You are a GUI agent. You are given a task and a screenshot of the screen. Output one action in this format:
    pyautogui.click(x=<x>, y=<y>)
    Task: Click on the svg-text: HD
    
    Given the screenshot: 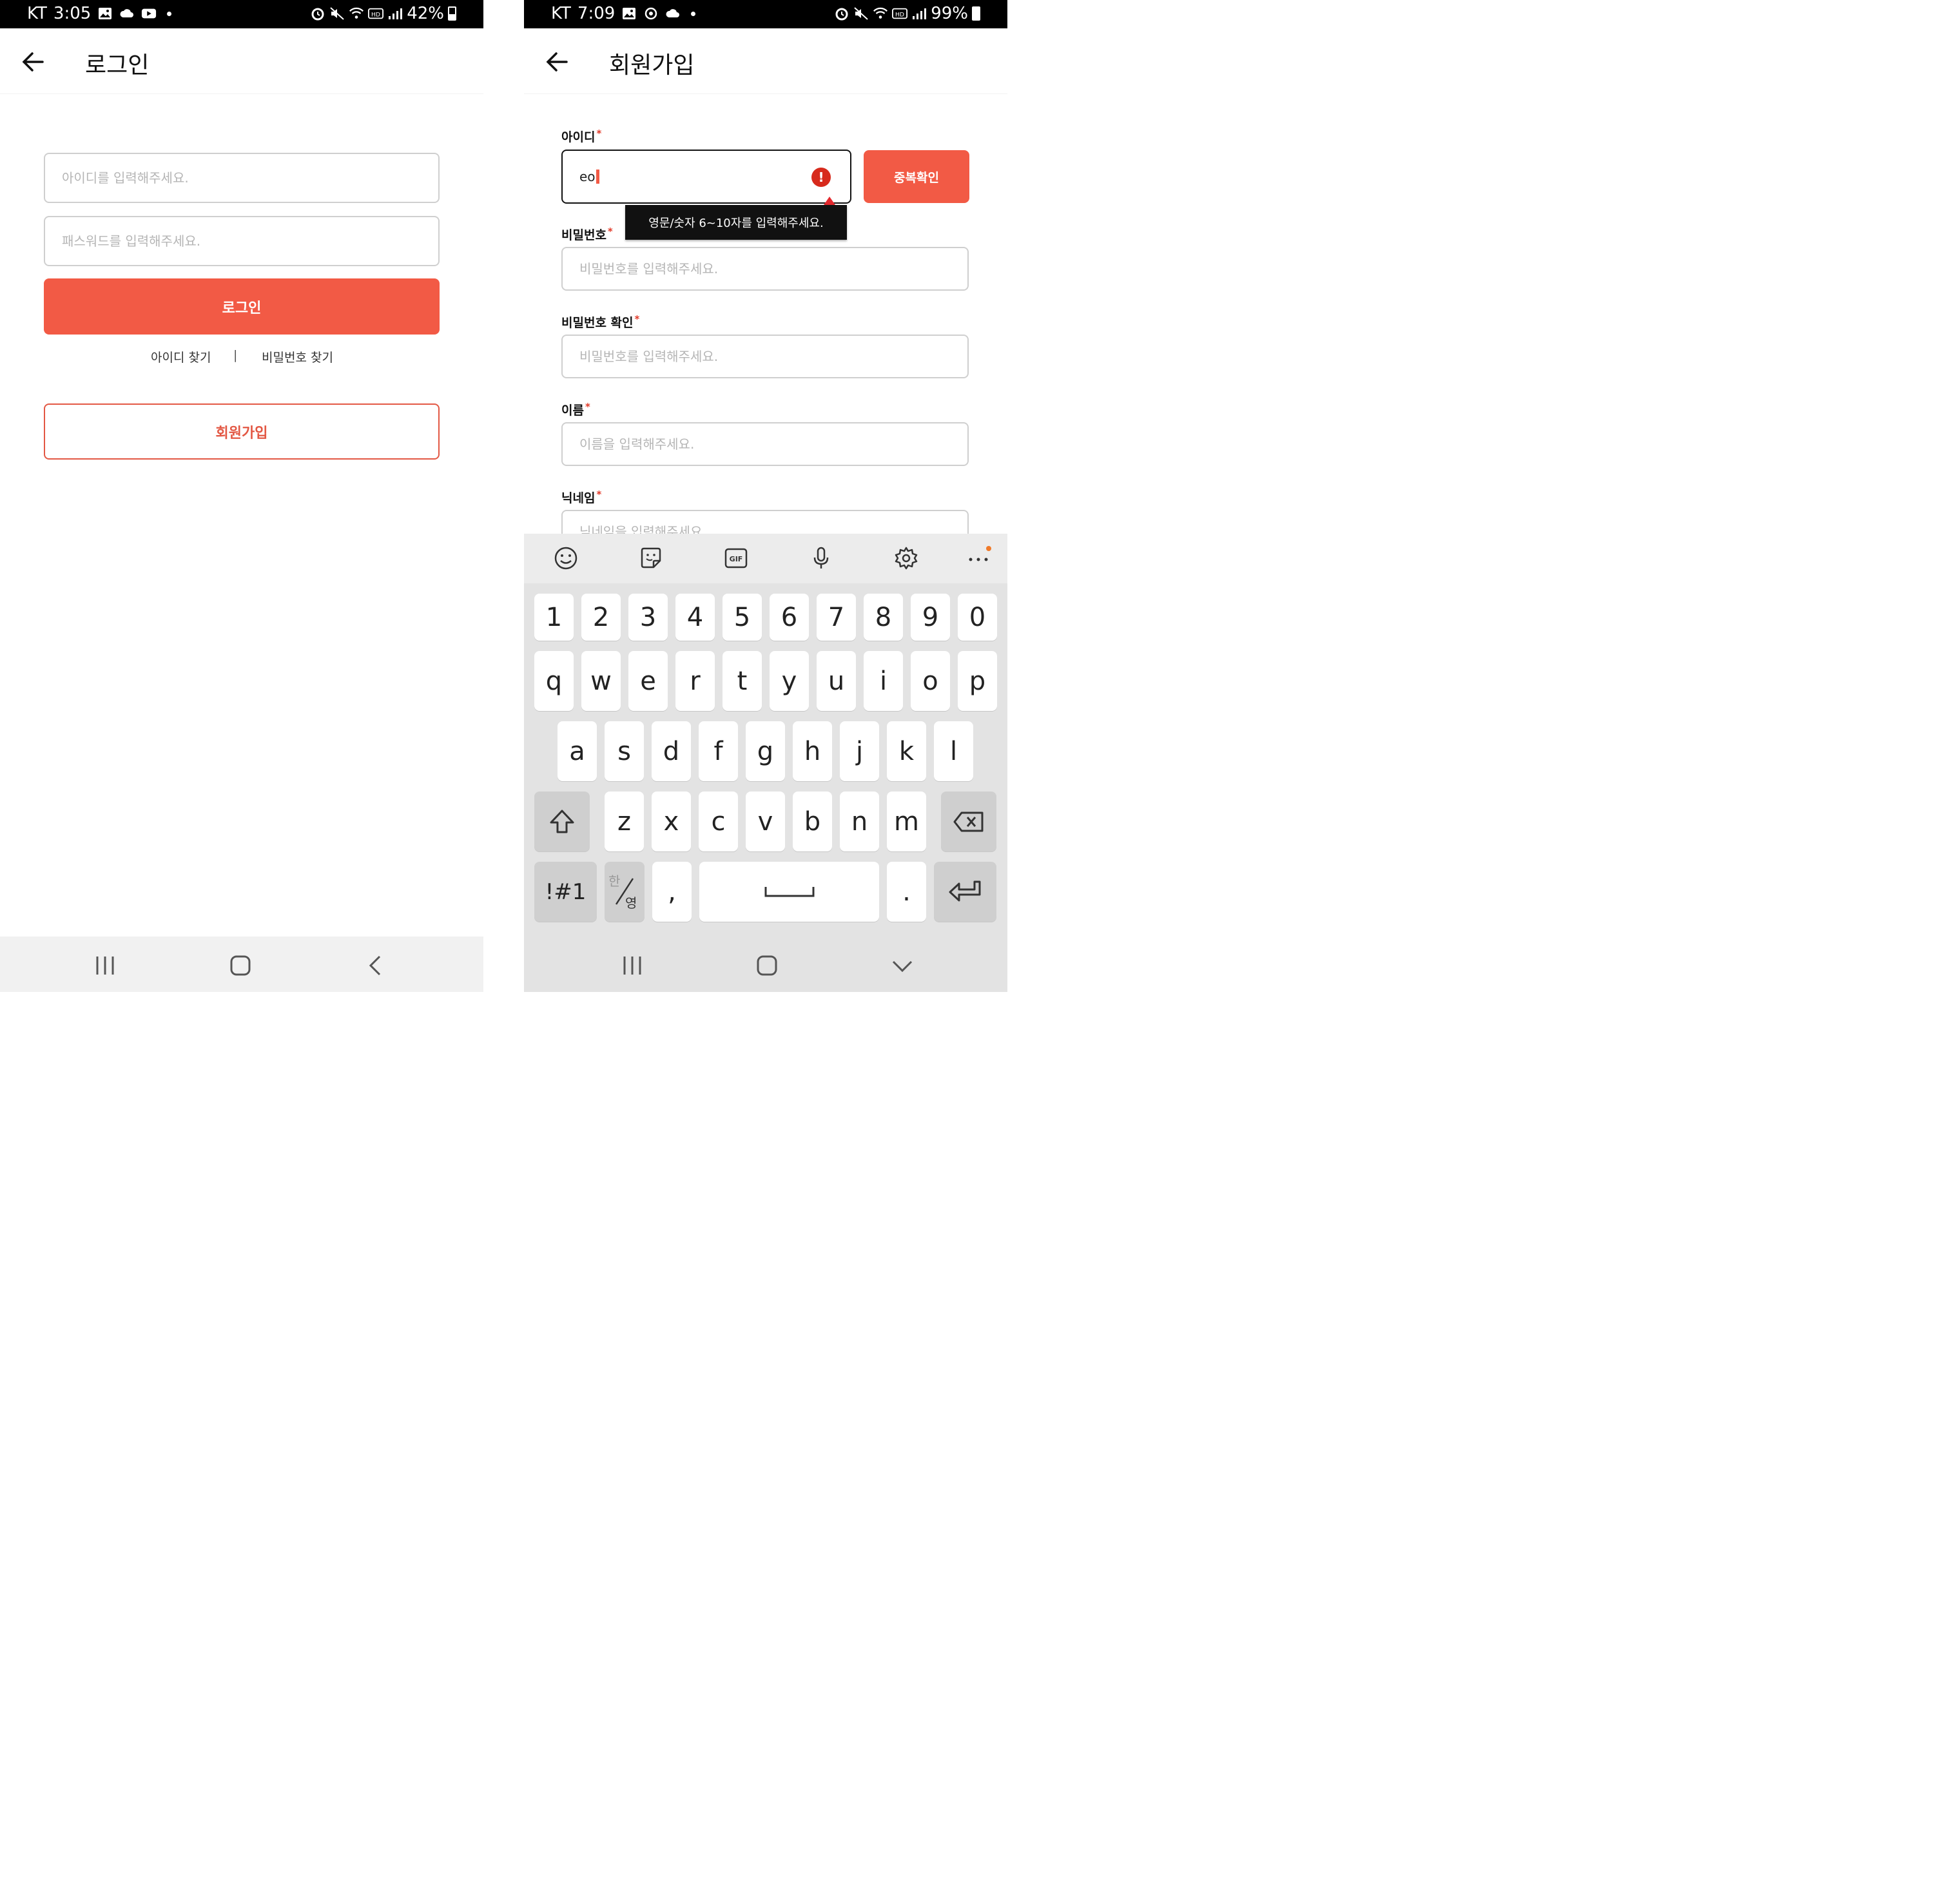 What is the action you would take?
    pyautogui.click(x=899, y=15)
    